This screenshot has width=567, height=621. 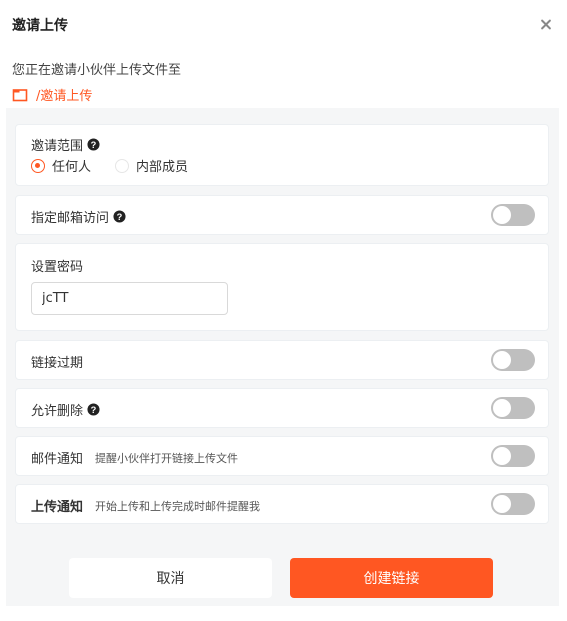 I want to click on folder-path: /邀请上传, so click(x=52, y=94).